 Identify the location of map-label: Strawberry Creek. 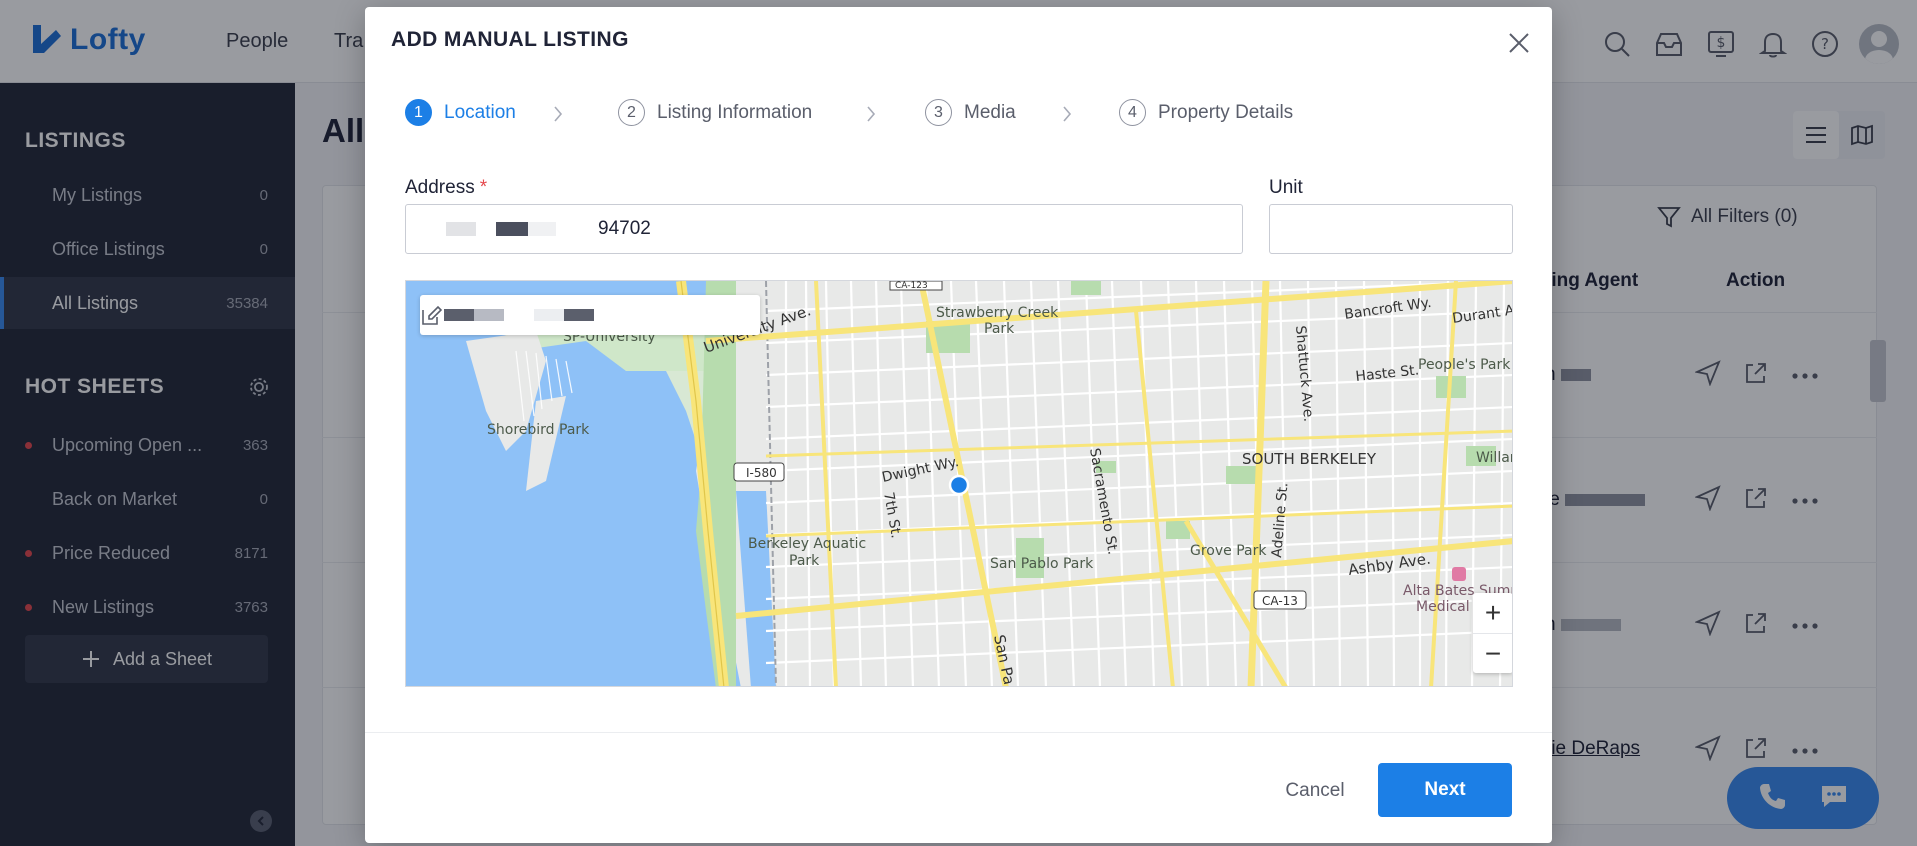
(997, 313).